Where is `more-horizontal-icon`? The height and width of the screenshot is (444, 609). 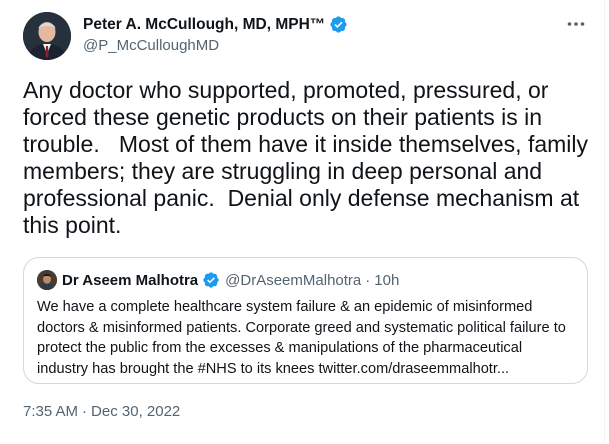 more-horizontal-icon is located at coordinates (576, 24).